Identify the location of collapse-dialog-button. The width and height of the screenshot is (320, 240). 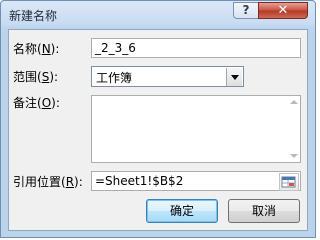
(289, 182).